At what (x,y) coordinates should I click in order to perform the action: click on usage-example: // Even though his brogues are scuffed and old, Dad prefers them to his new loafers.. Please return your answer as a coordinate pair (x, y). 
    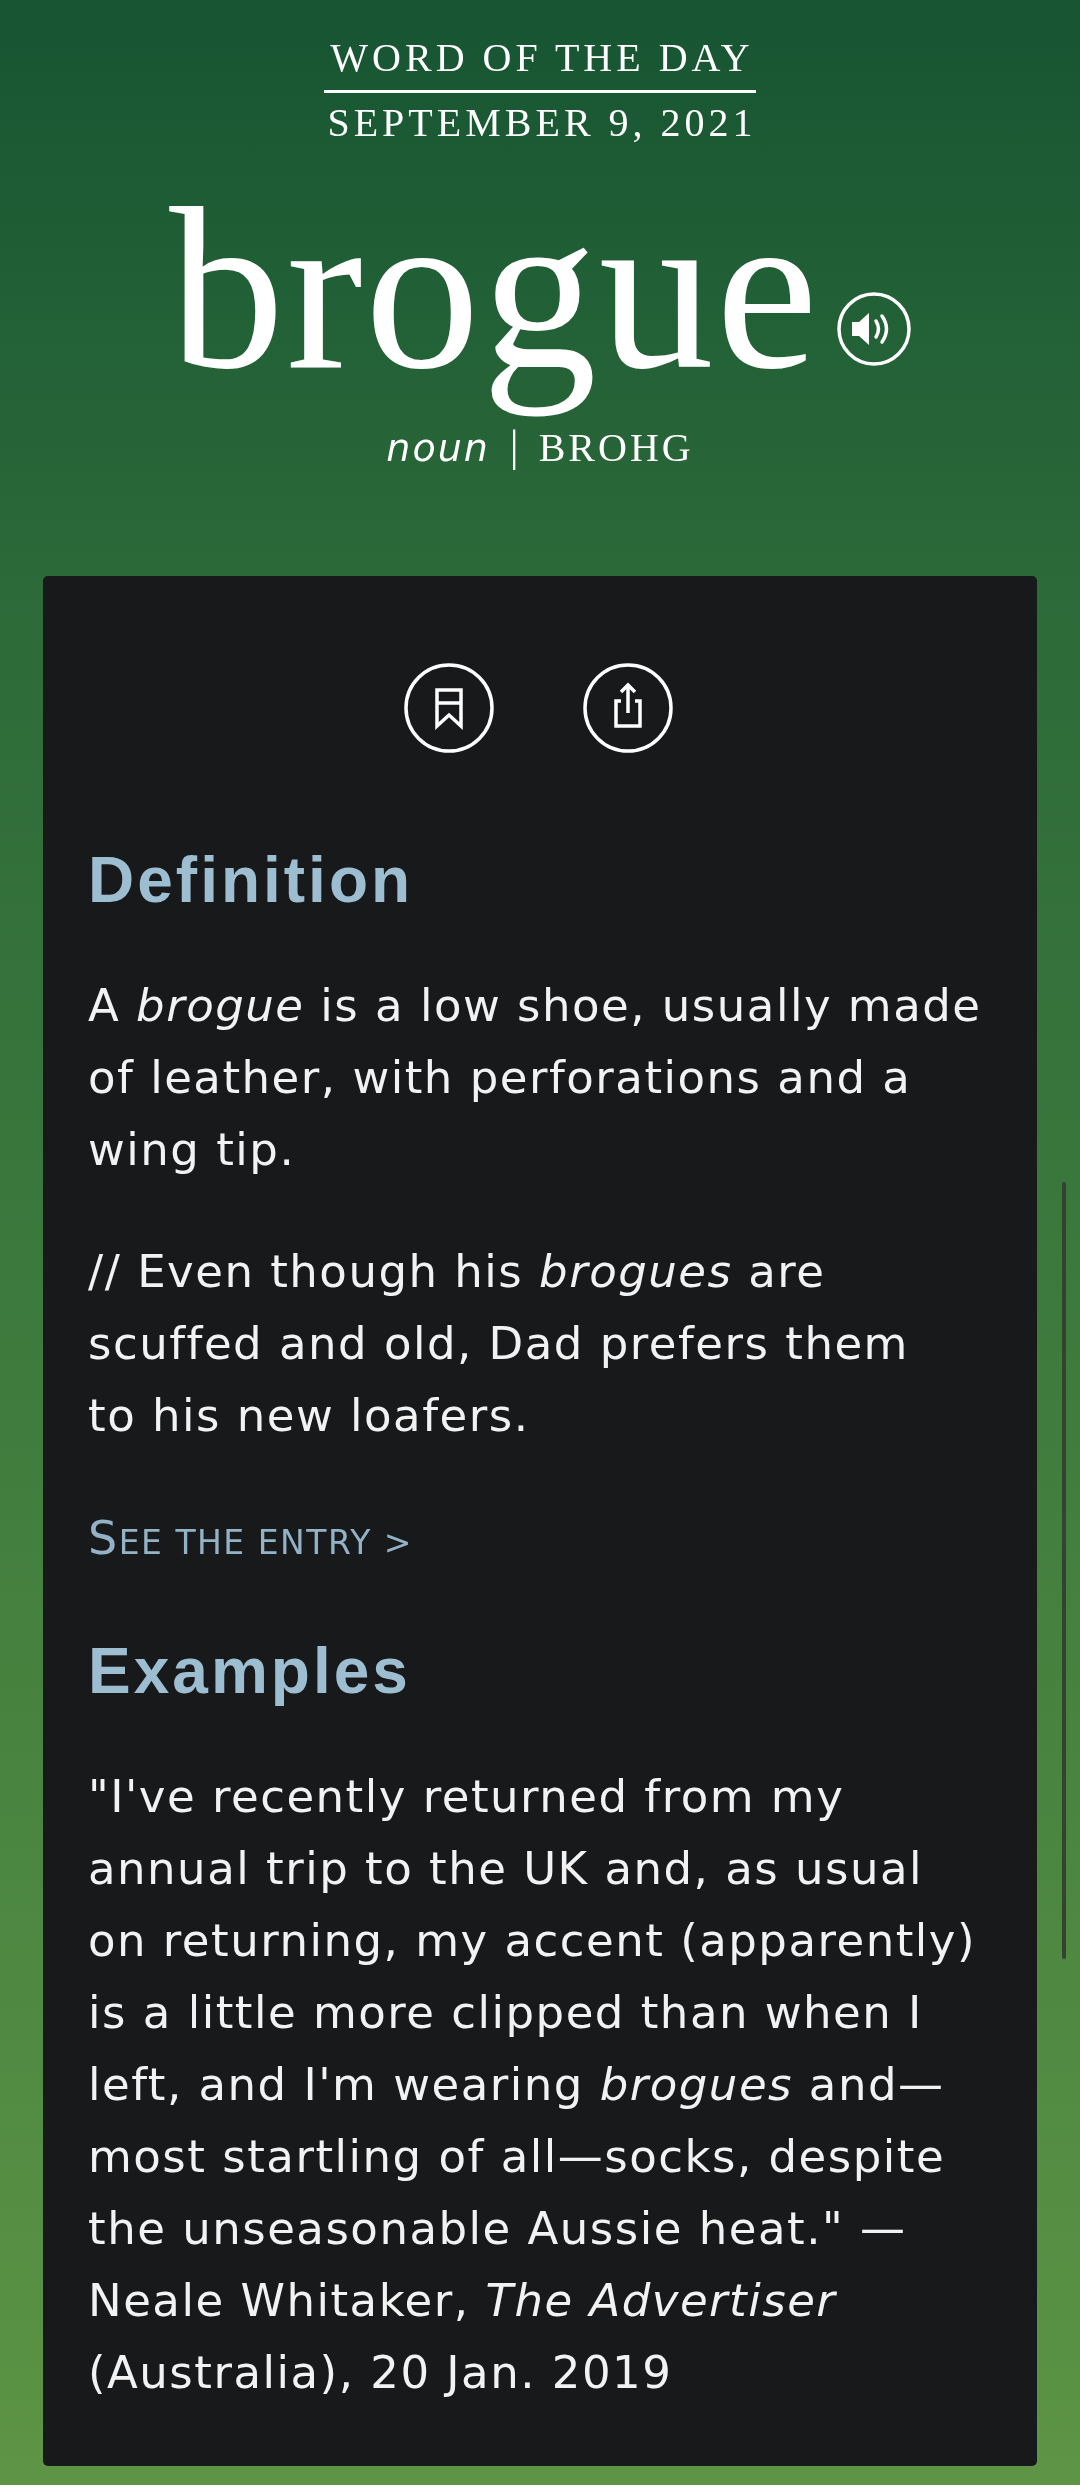
    Looking at the image, I should click on (499, 1344).